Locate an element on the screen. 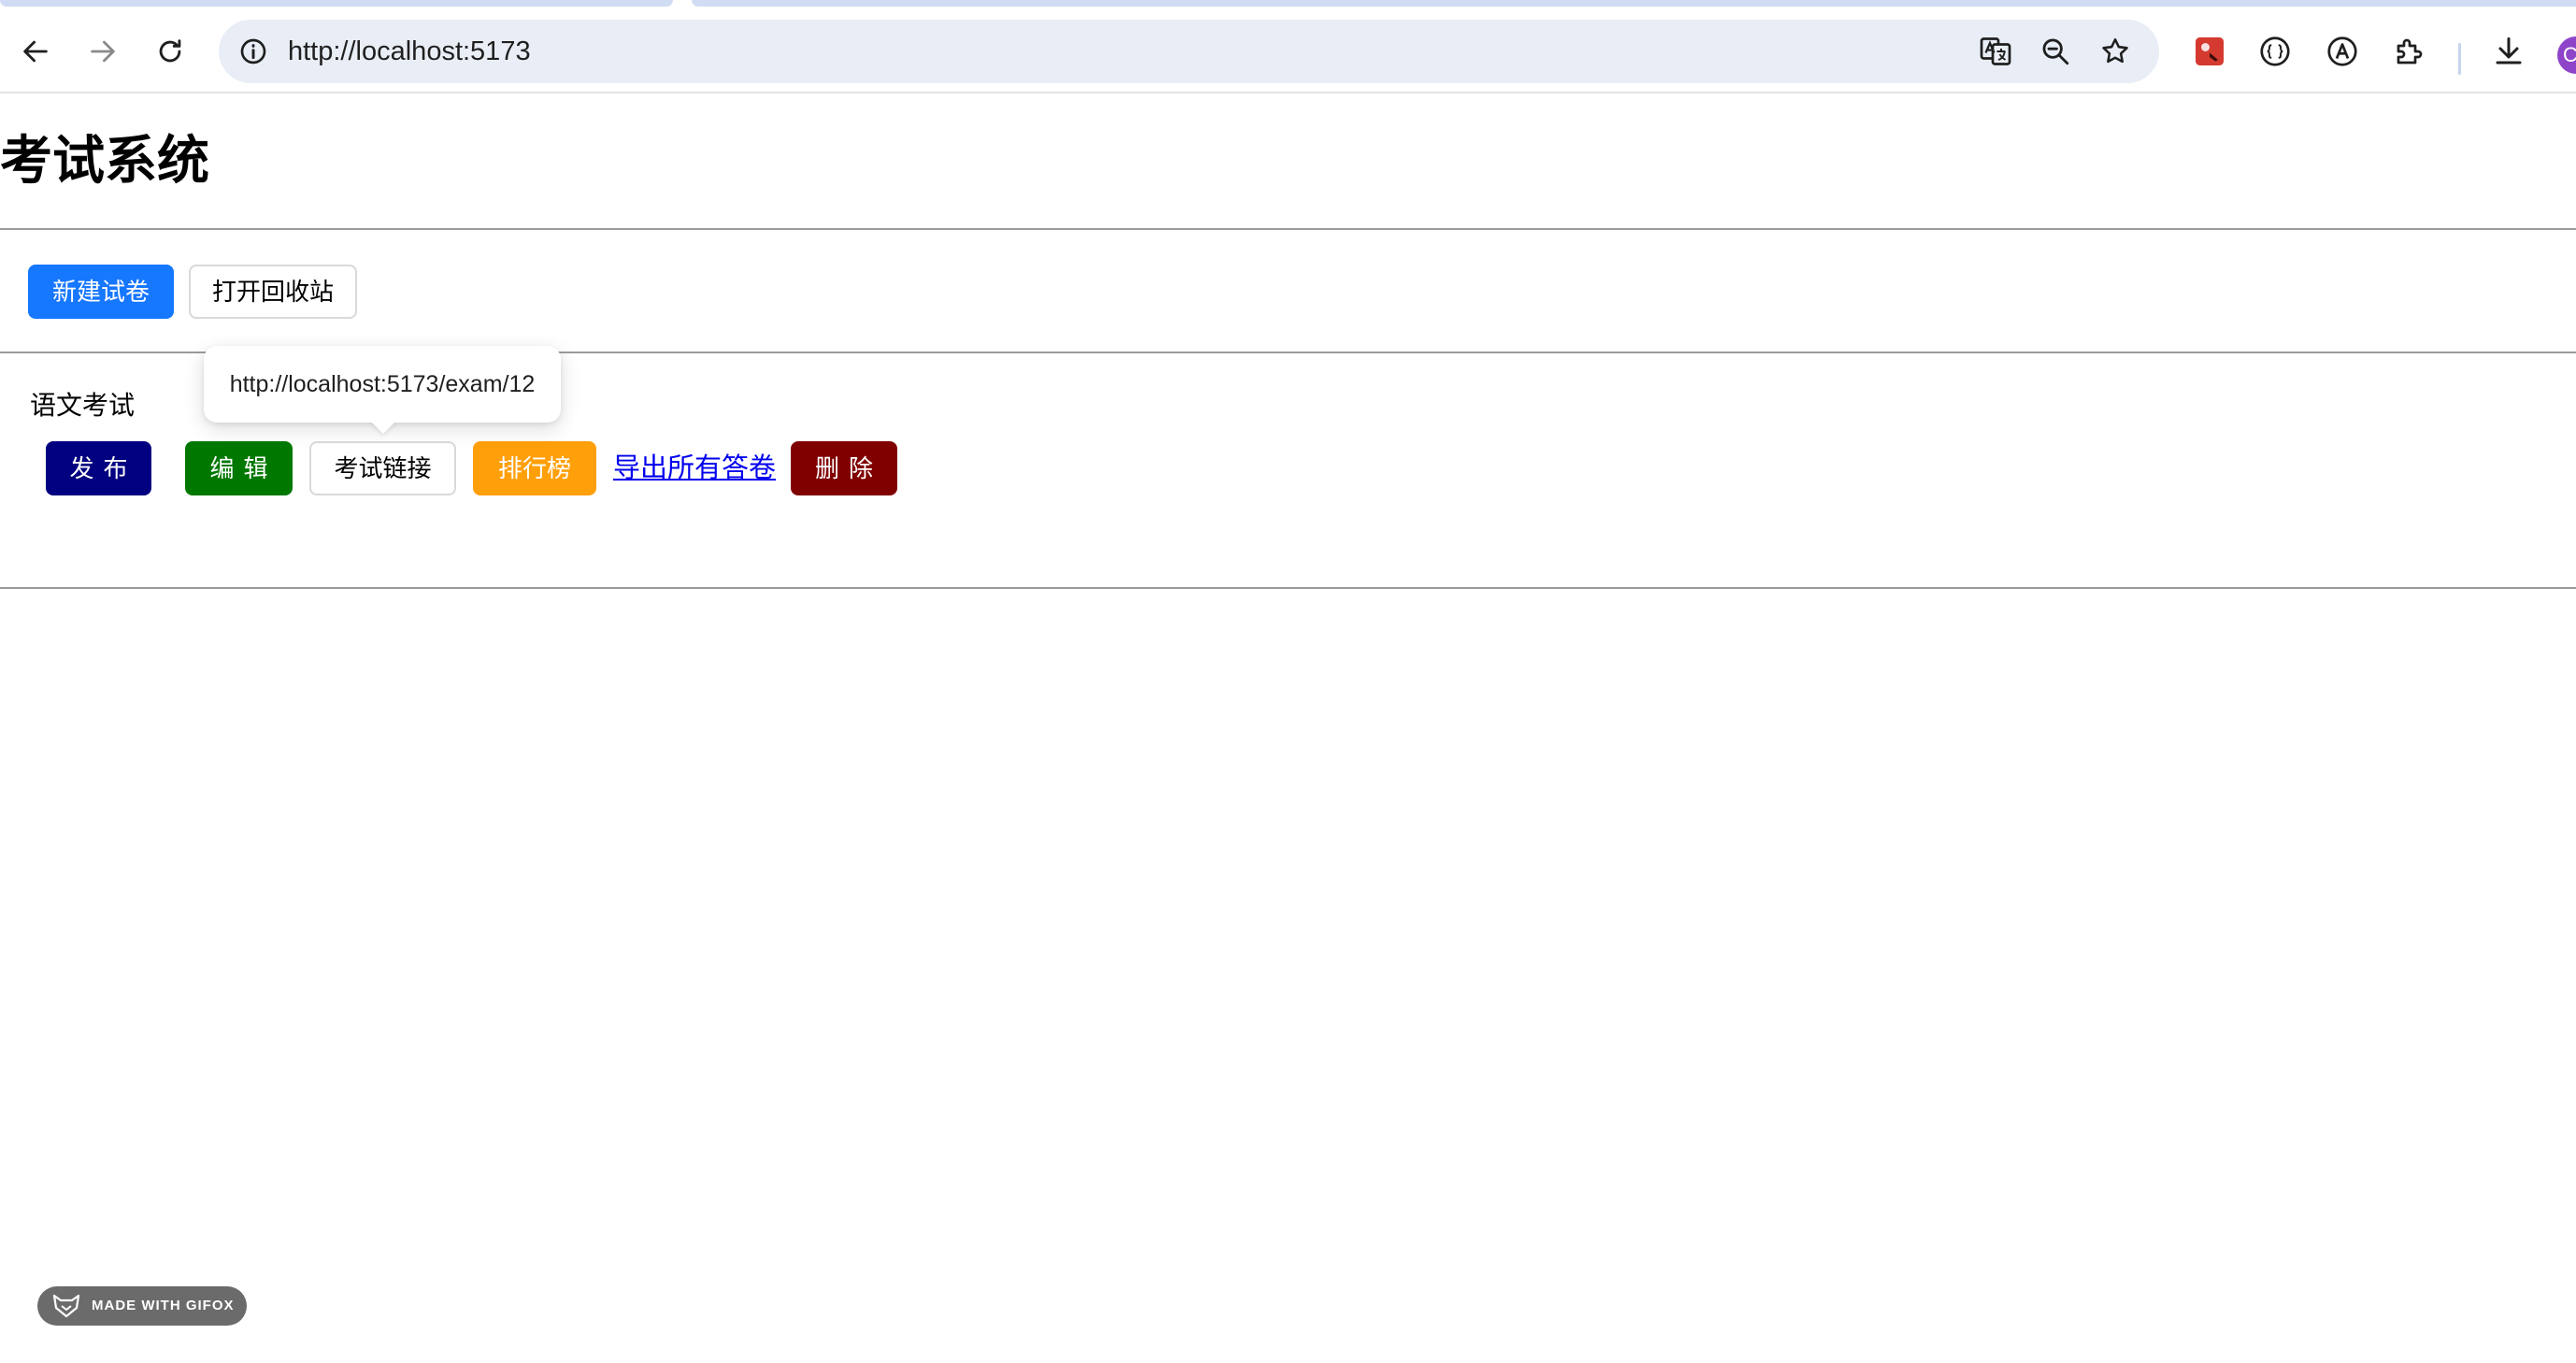 The image size is (2576, 1363). browser-toolbar: http://localhost:5173 C is located at coordinates (1288, 50).